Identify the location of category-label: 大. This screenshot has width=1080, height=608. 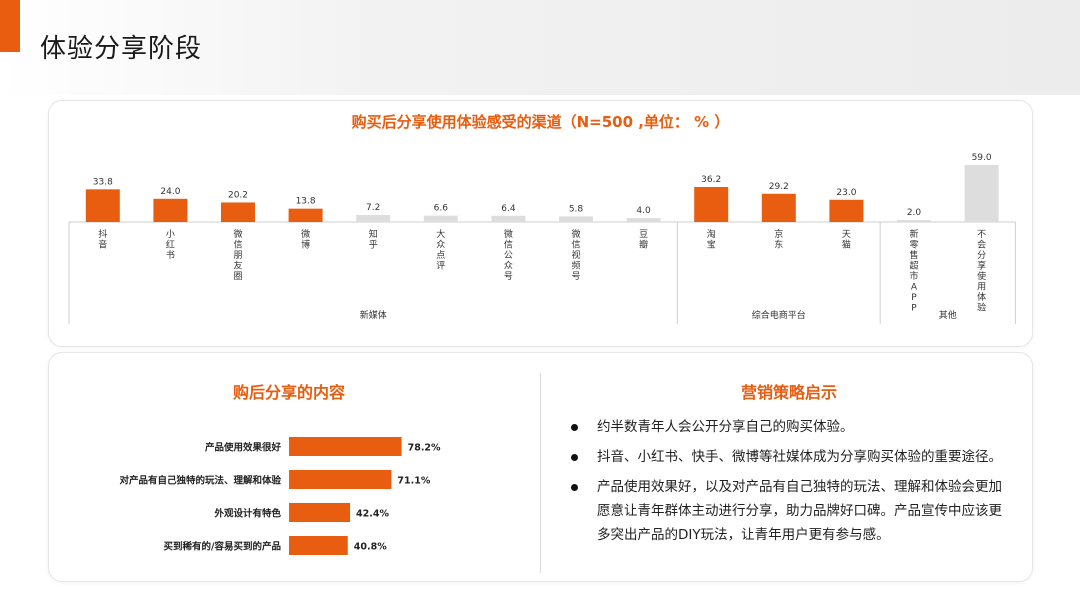
(440, 234).